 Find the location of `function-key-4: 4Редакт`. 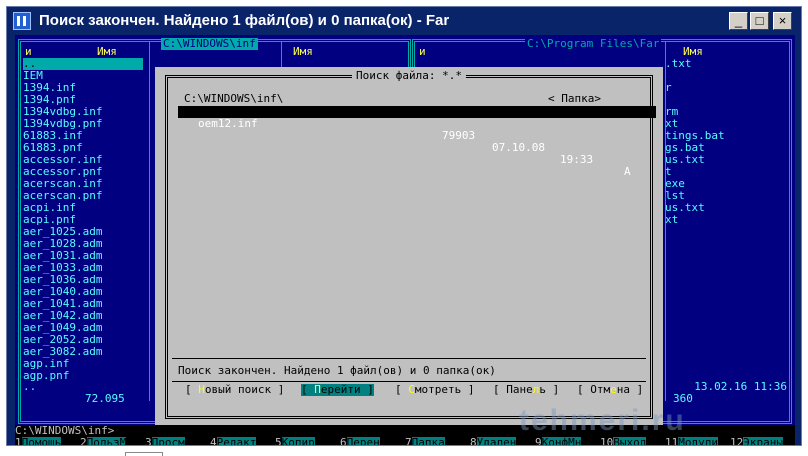

function-key-4: 4Редакт is located at coordinates (242, 441).